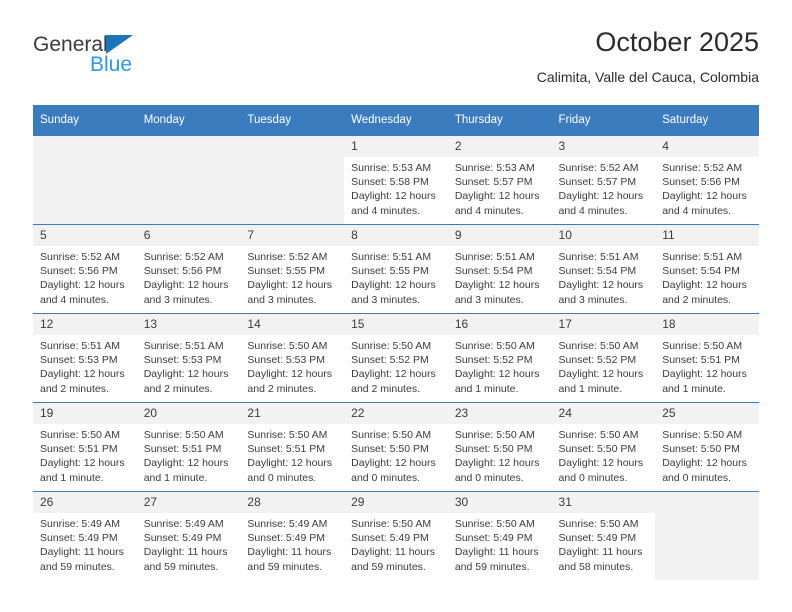  I want to click on day-number: 8, so click(396, 235).